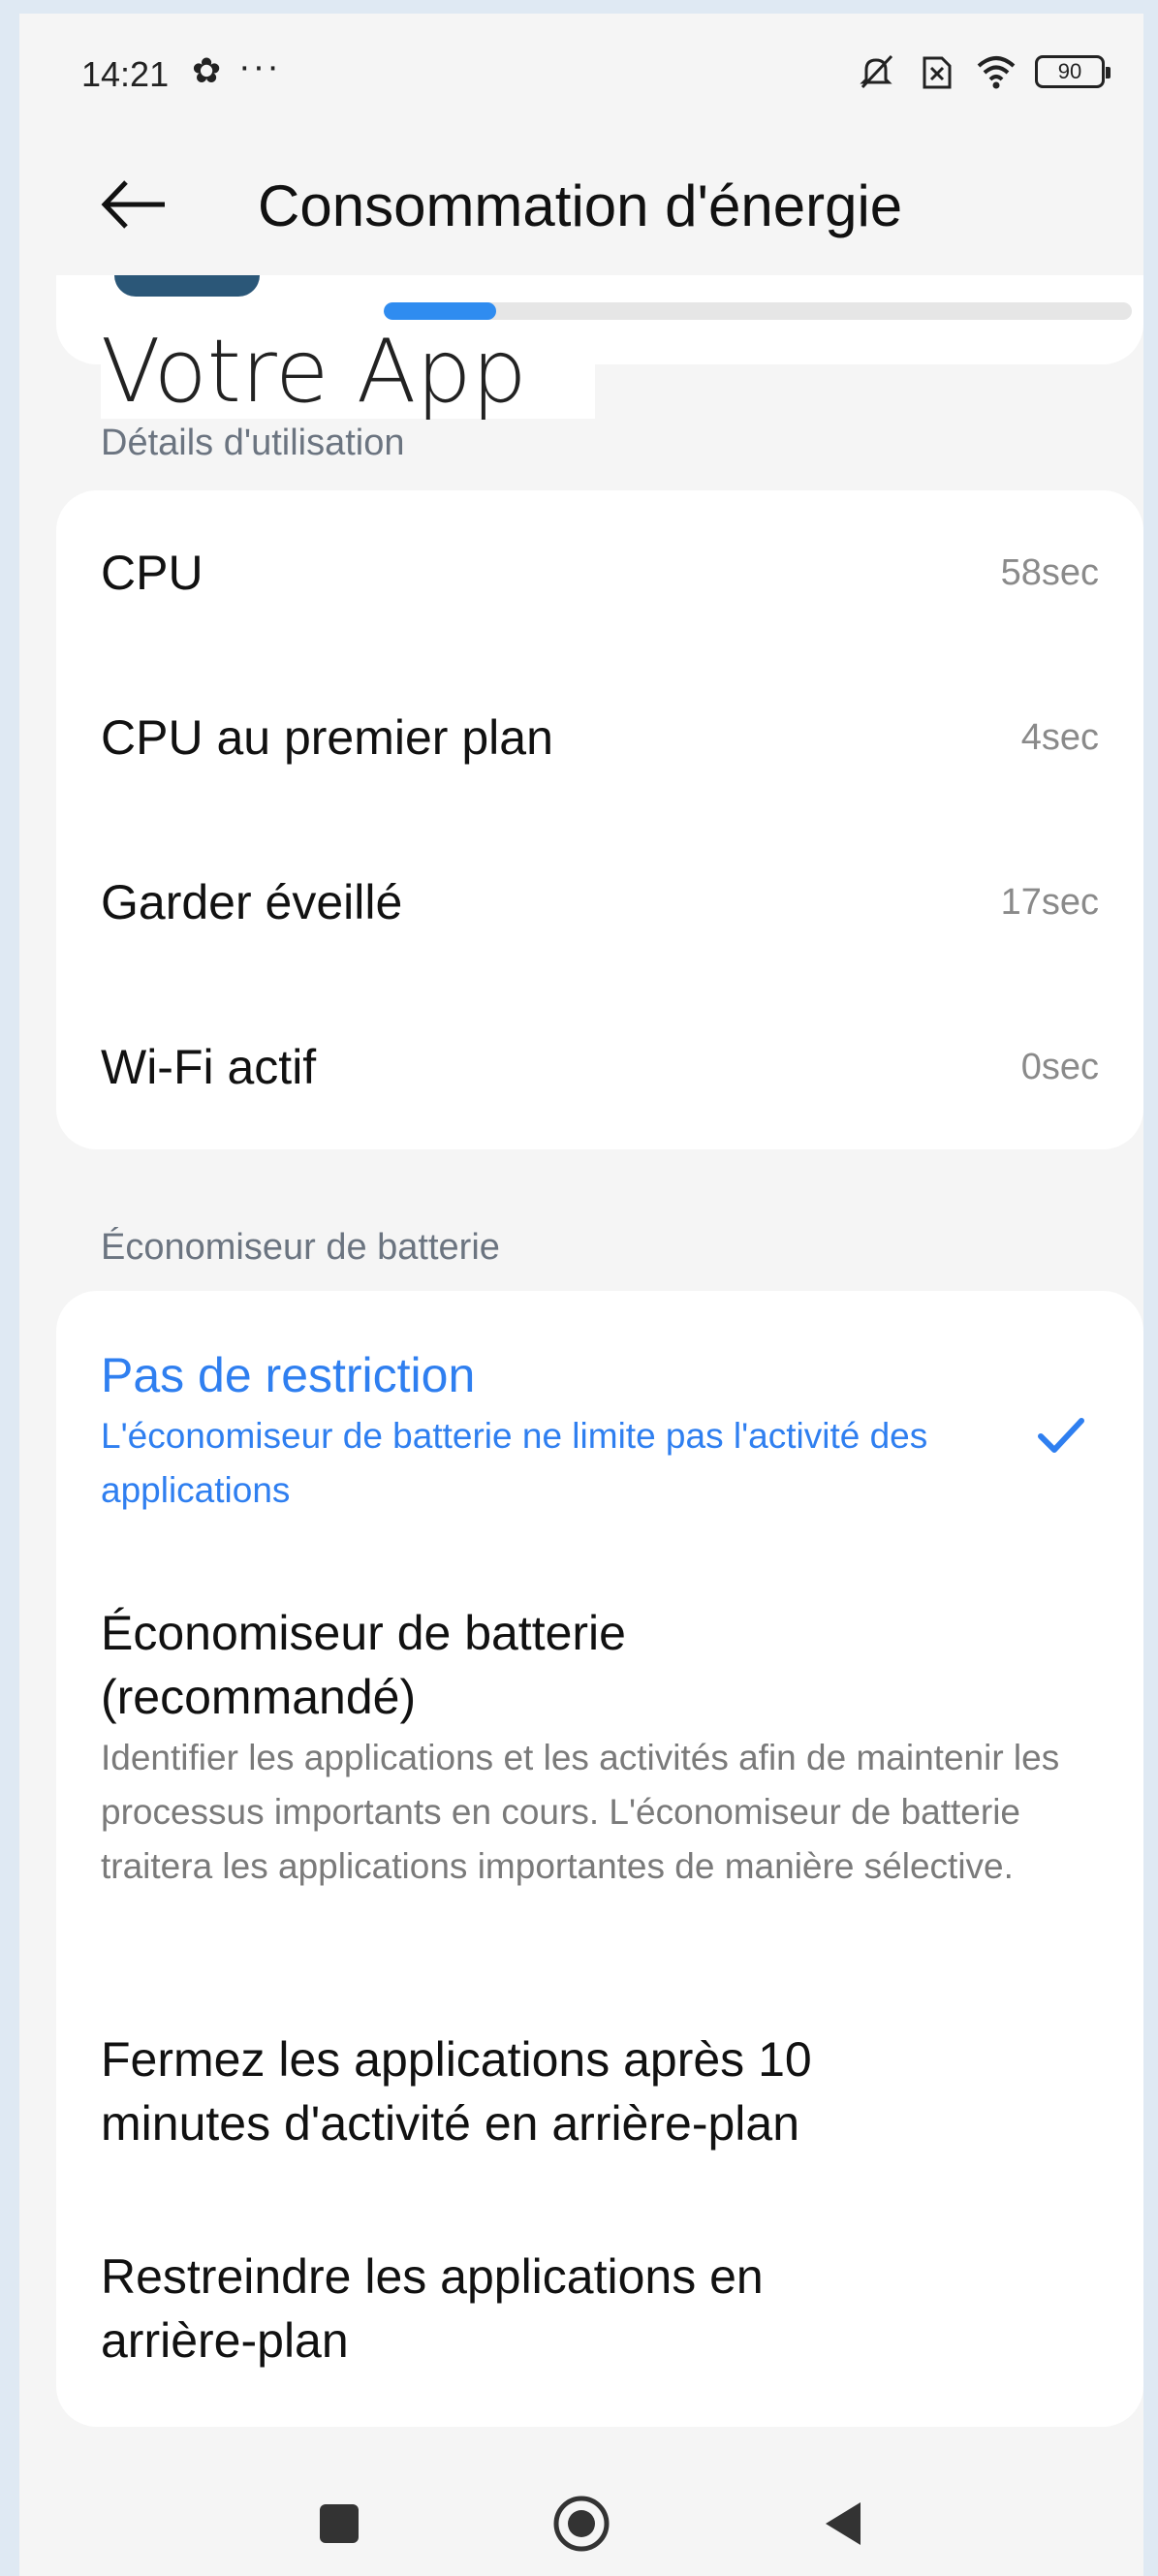 The image size is (1158, 2576). What do you see at coordinates (252, 902) in the screenshot?
I see `usage-row-label: Garder éveillé` at bounding box center [252, 902].